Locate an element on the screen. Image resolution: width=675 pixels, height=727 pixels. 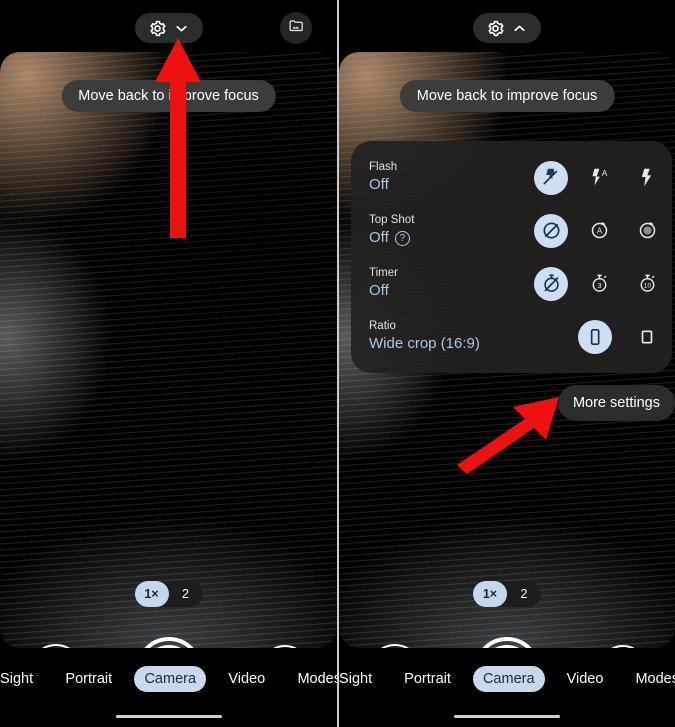
ratio-value: Wide crop (16:9) is located at coordinates (424, 343).